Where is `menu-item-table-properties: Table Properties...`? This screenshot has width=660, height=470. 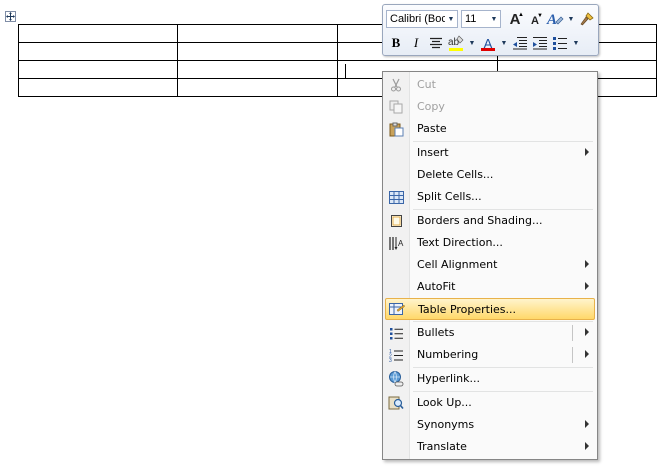 menu-item-table-properties: Table Properties... is located at coordinates (490, 309).